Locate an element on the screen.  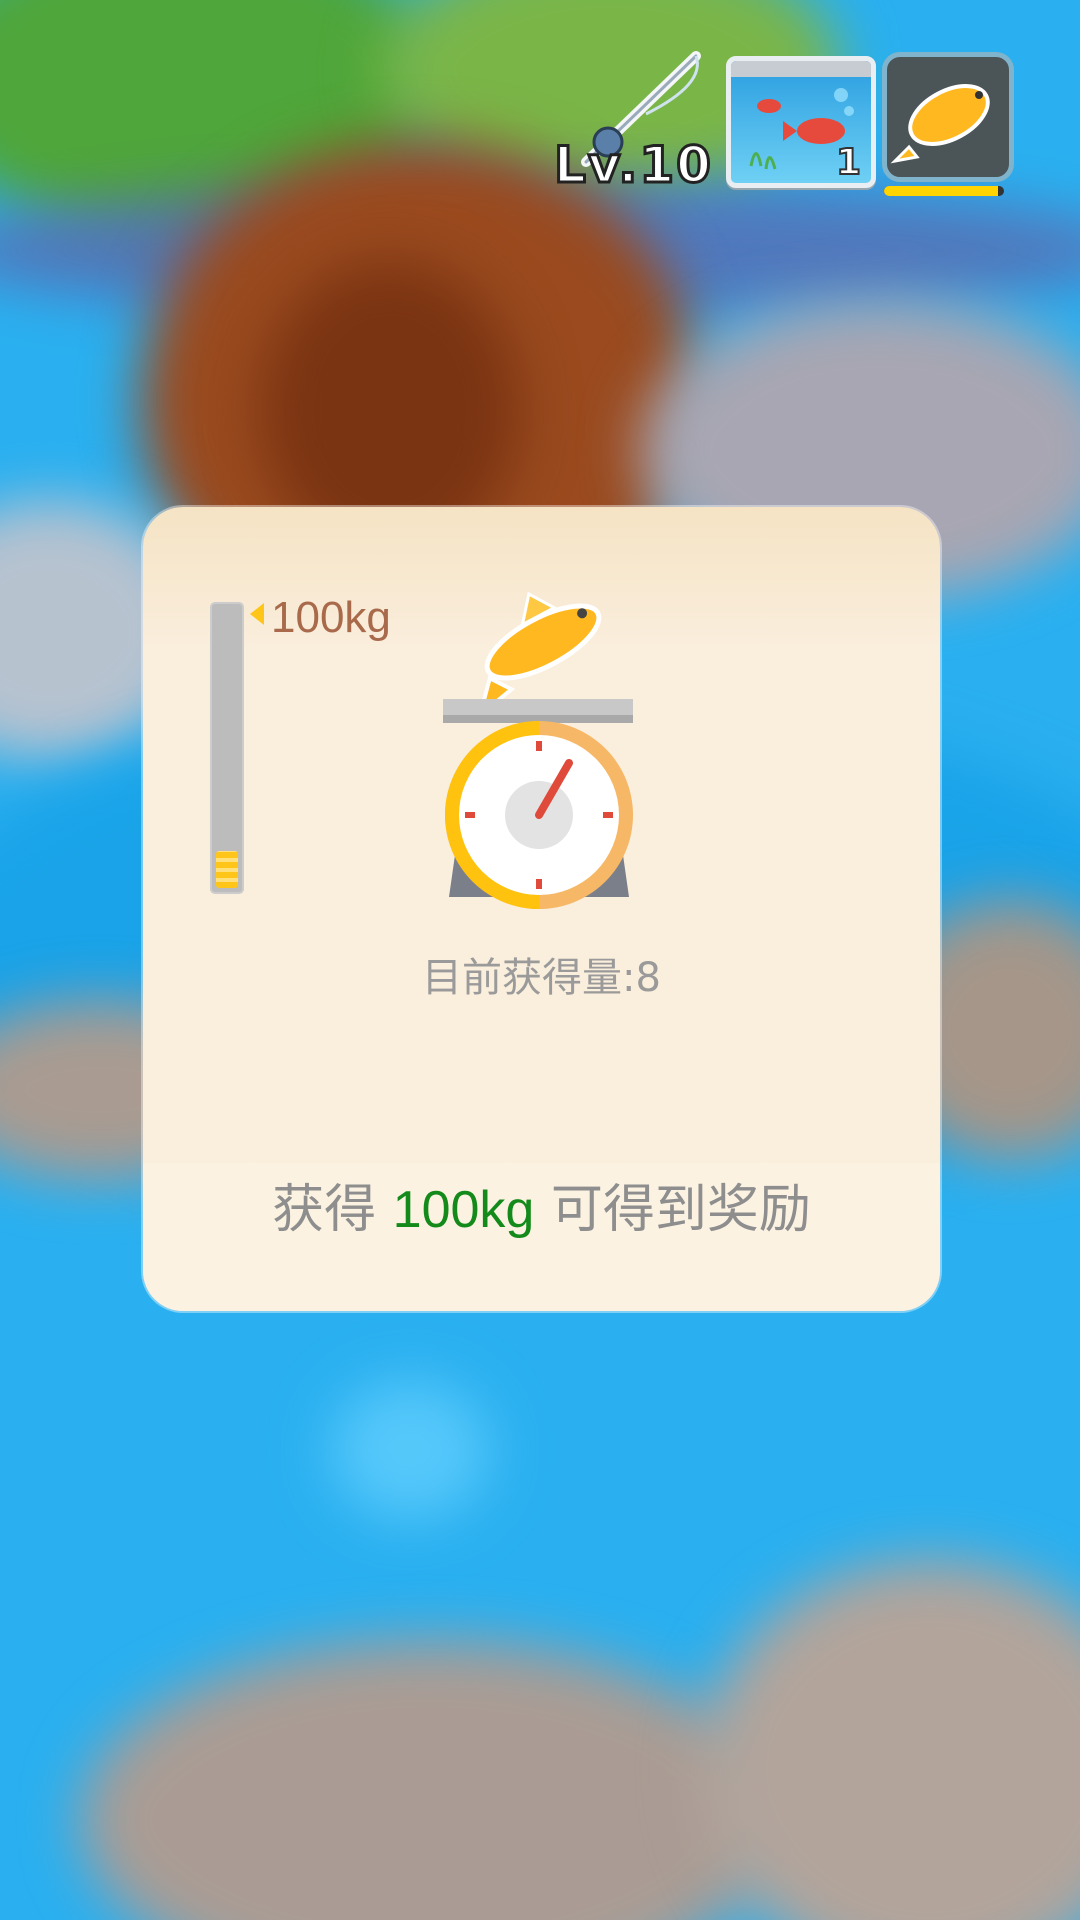
golden-fish-button is located at coordinates (948, 117).